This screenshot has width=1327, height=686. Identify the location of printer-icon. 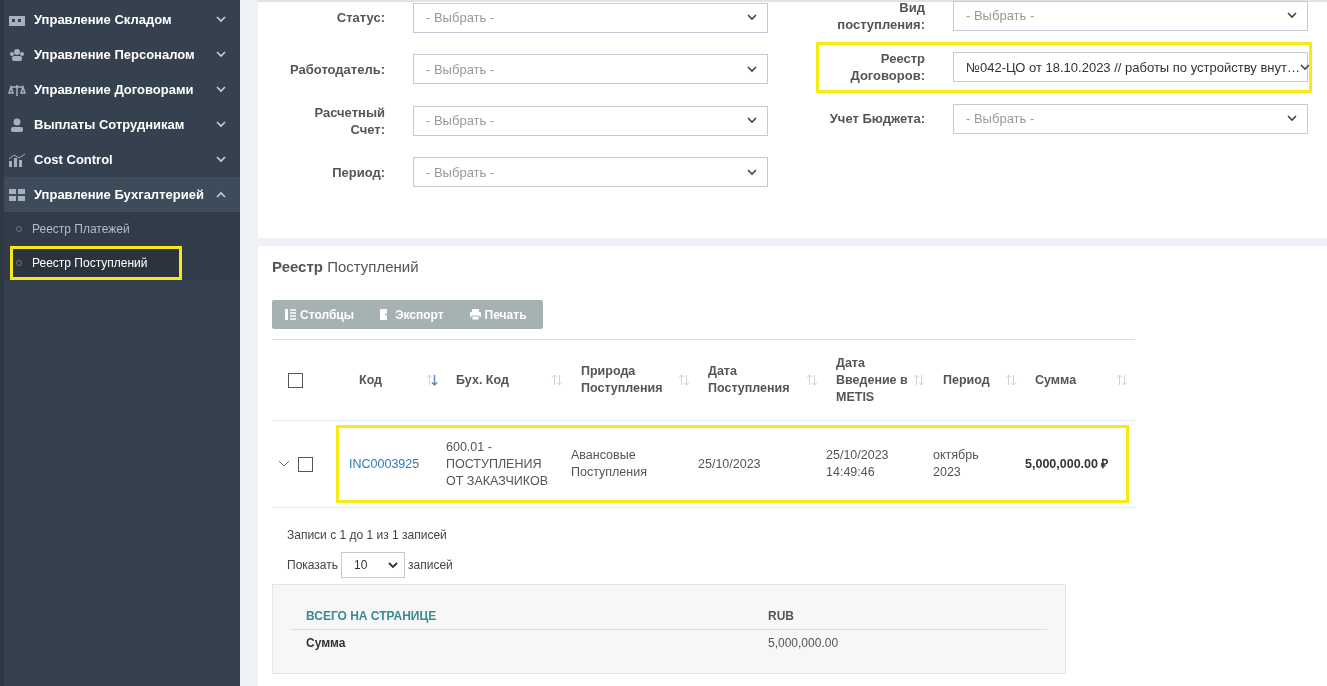
(475, 314).